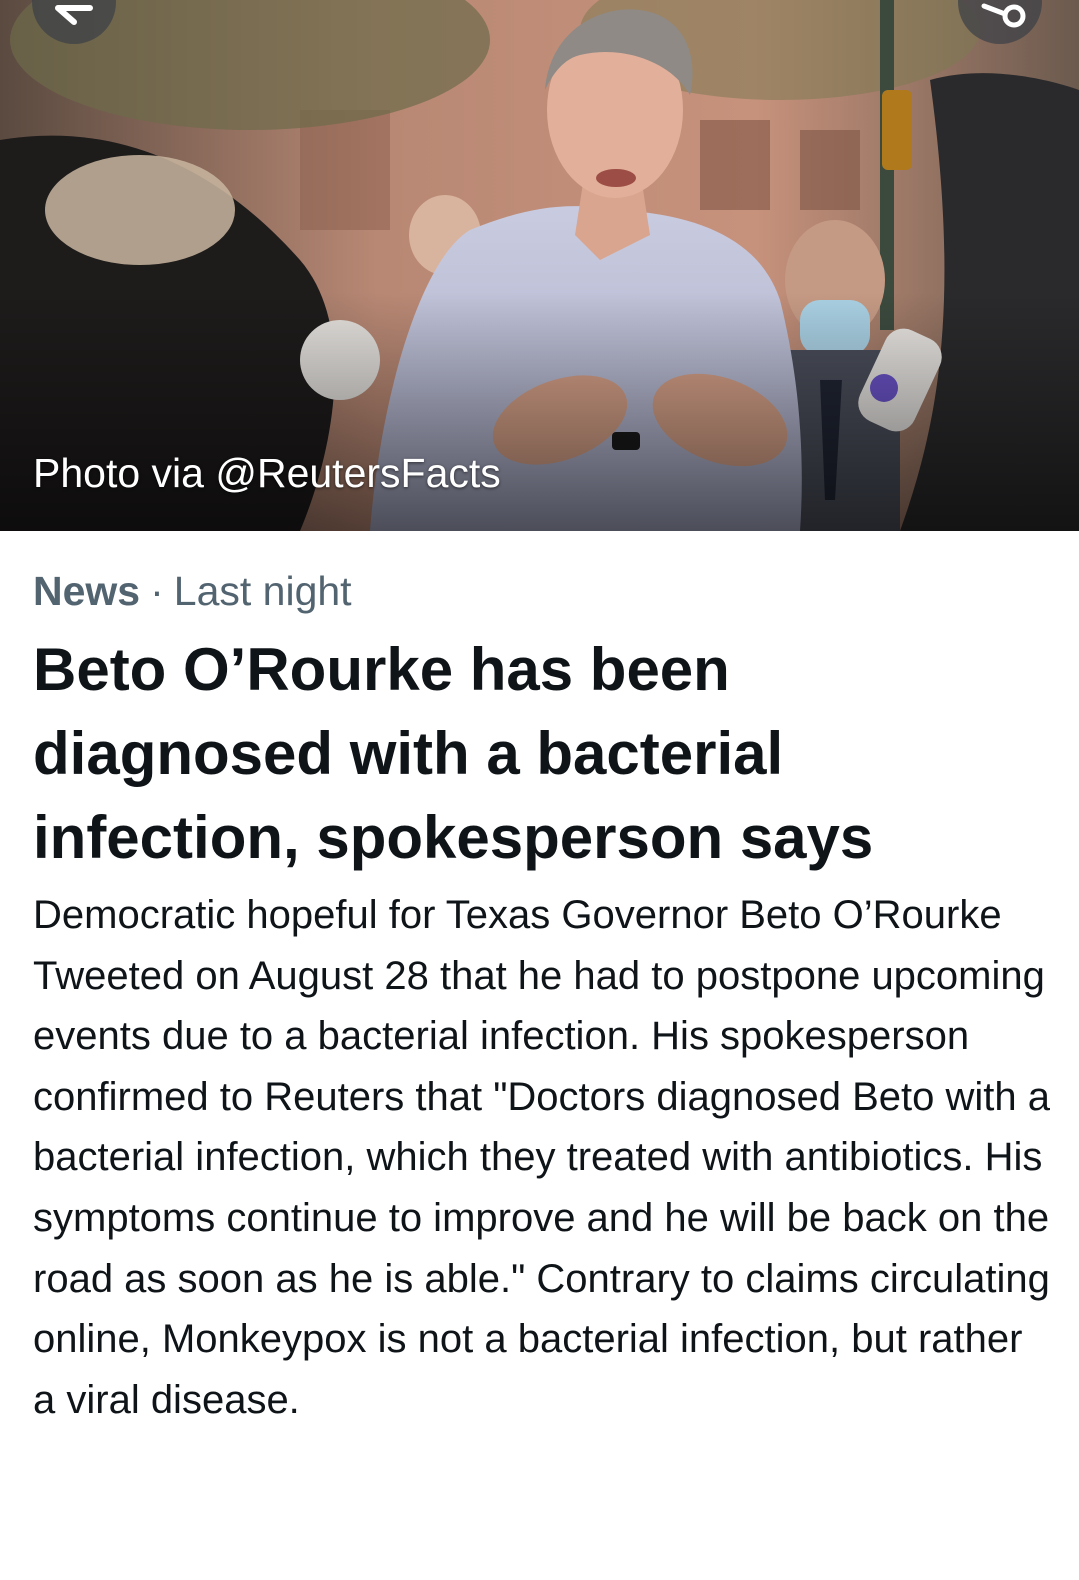 This screenshot has height=1580, width=1079. I want to click on article-meta: News · Last night, so click(192, 591).